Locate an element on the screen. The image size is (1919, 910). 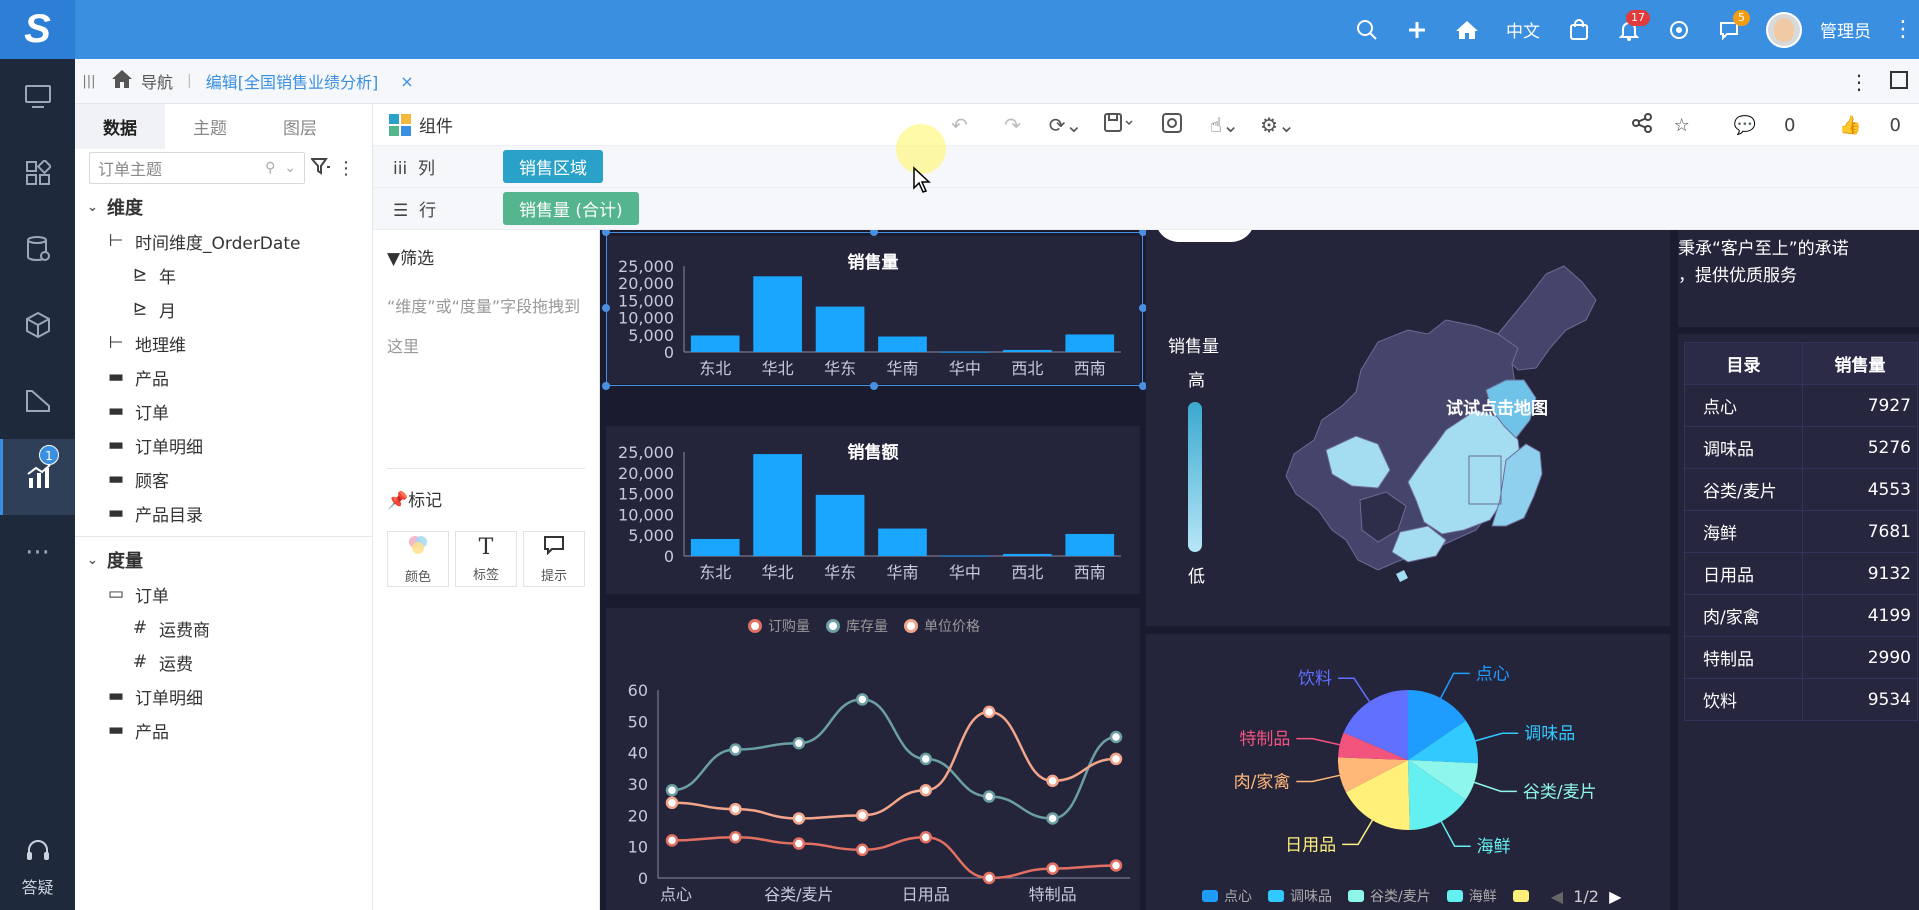
tree-group-dimensions: ⌄ 维度 is located at coordinates (223, 207).